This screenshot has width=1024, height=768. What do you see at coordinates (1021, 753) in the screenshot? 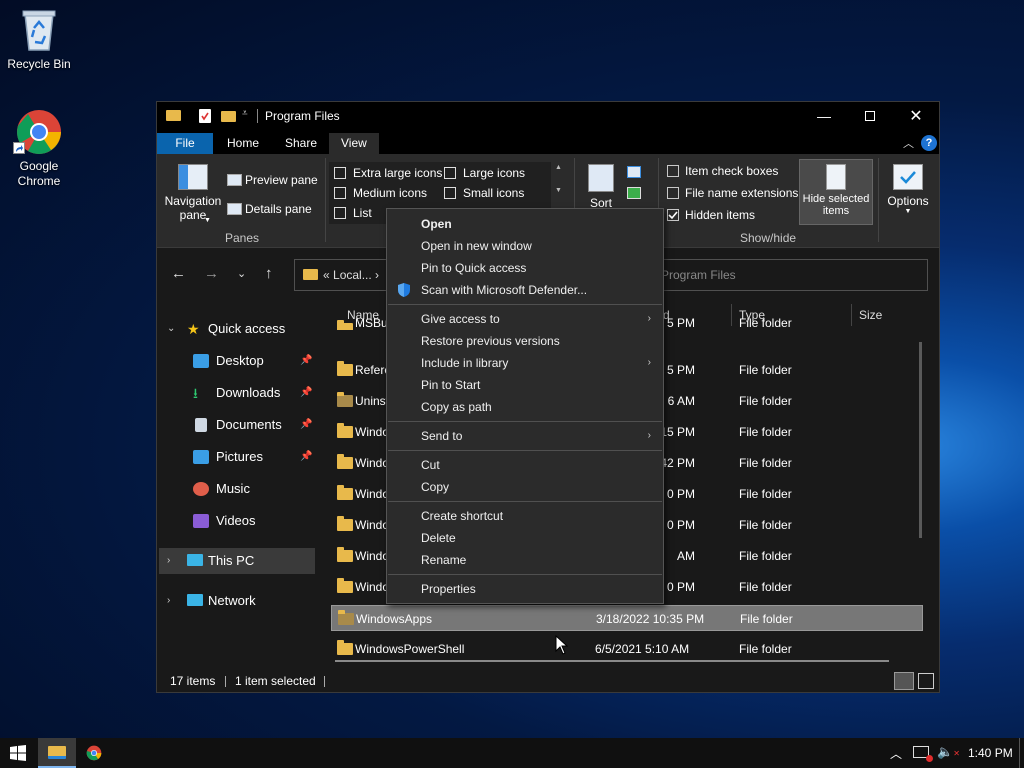
I see `show-desktop-button` at bounding box center [1021, 753].